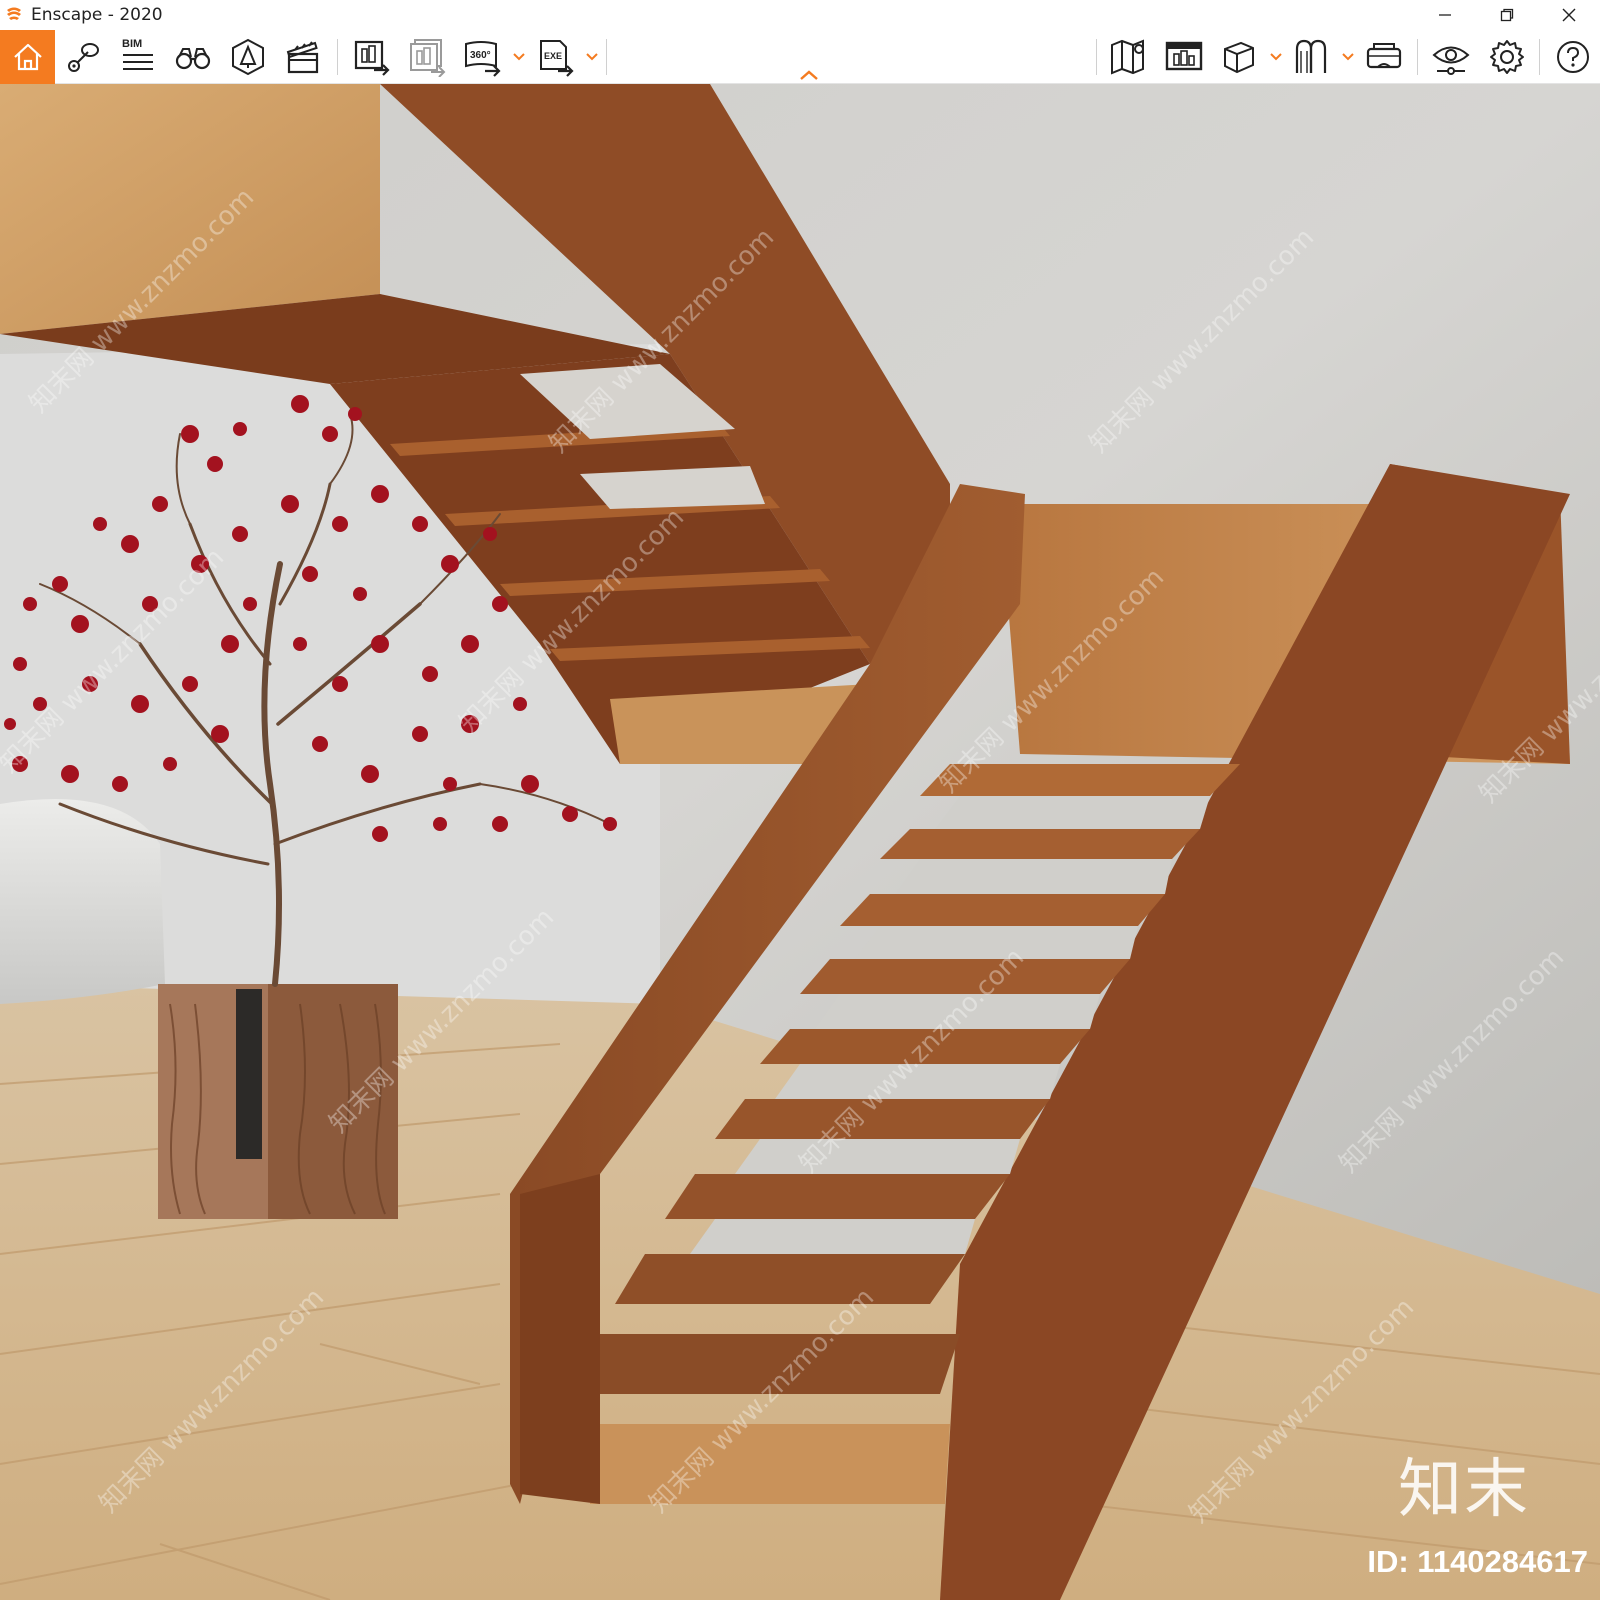  Describe the element at coordinates (560, 1339) in the screenshot. I see `lower-stair-left-stringer-end` at that location.